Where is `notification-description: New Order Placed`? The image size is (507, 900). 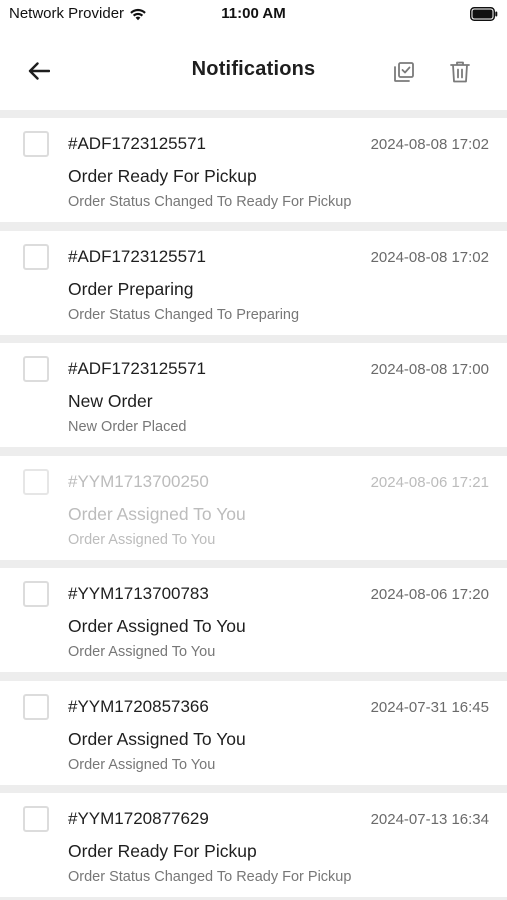
notification-description: New Order Placed is located at coordinates (127, 427).